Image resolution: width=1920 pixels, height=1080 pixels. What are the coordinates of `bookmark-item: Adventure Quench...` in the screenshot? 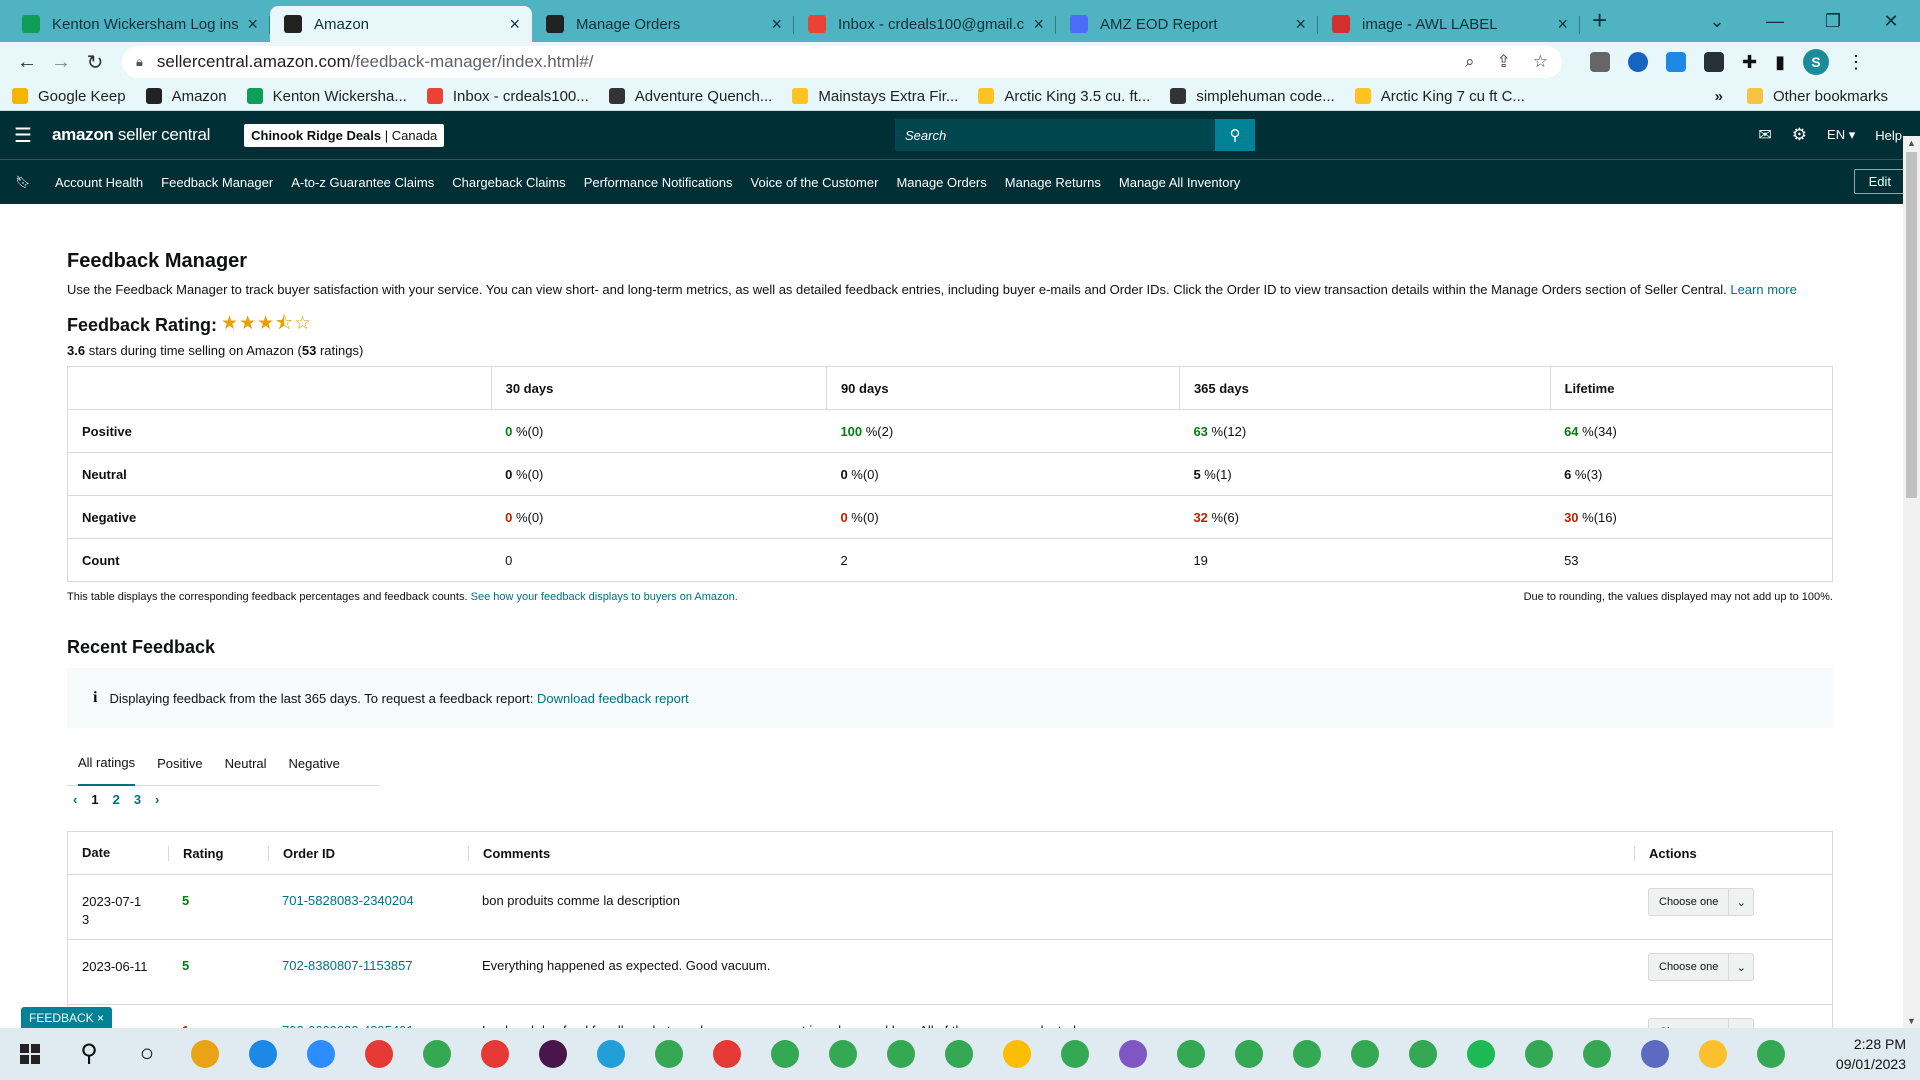 It's located at (690, 96).